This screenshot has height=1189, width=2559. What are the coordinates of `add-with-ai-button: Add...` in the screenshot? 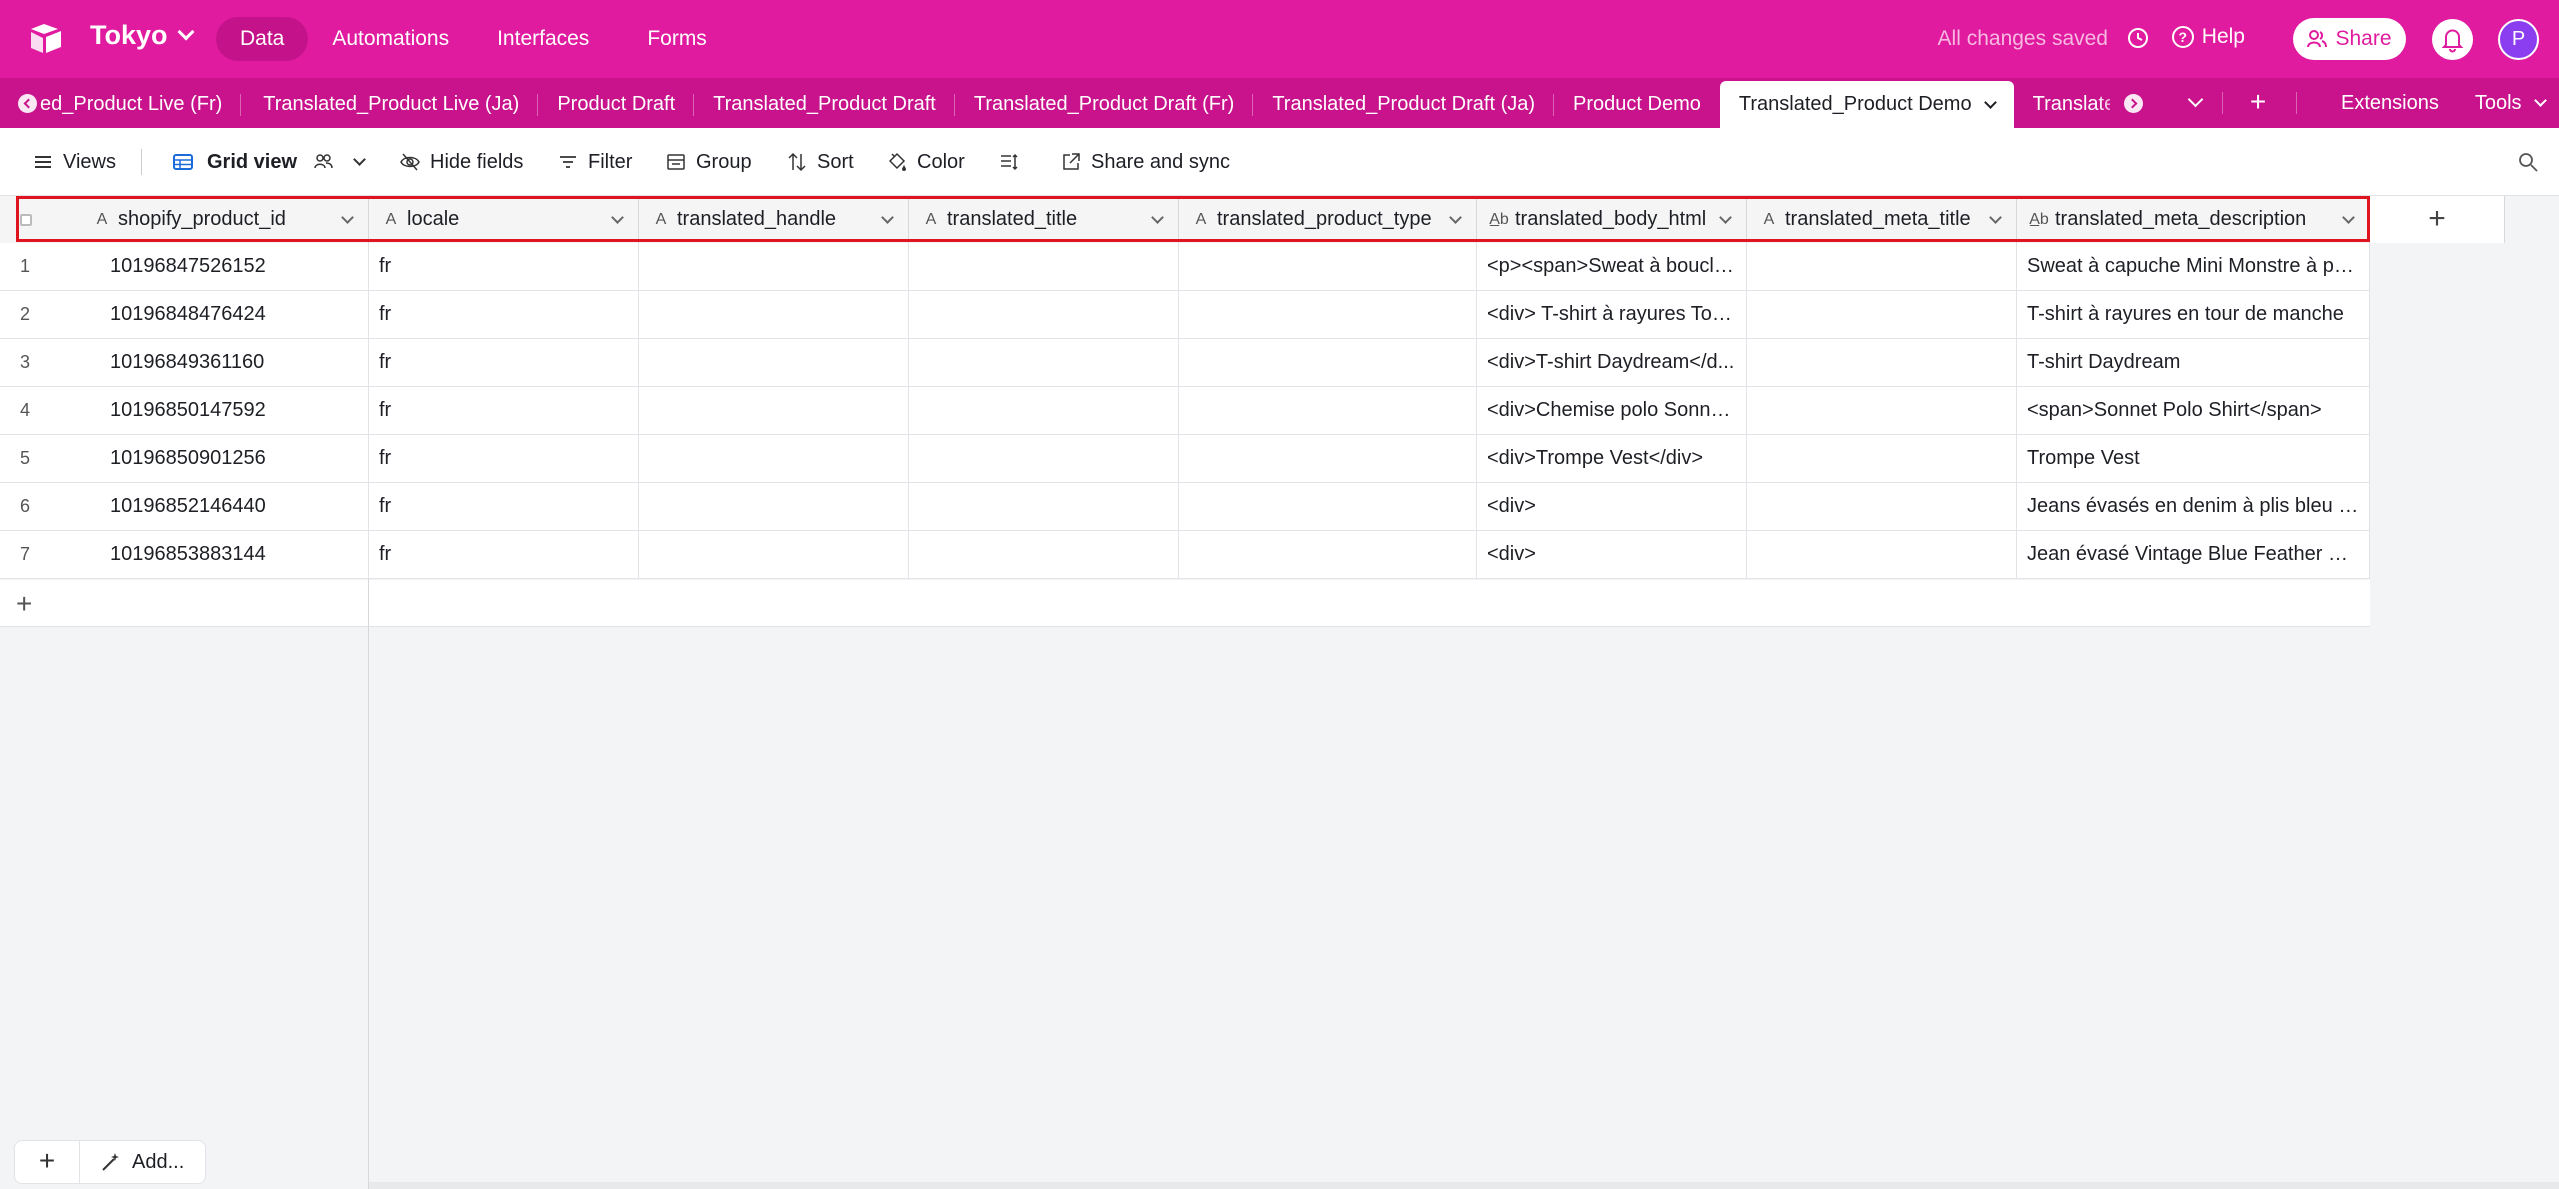 It's located at (132, 1162).